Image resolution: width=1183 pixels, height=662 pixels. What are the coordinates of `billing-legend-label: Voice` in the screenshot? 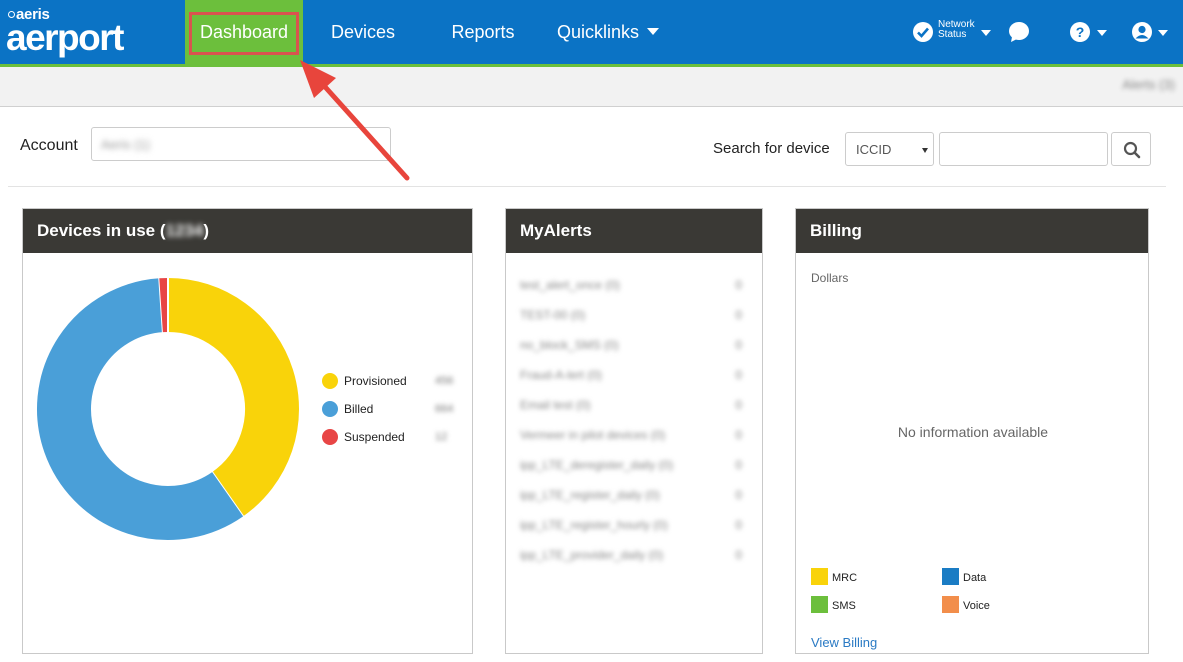 It's located at (976, 606).